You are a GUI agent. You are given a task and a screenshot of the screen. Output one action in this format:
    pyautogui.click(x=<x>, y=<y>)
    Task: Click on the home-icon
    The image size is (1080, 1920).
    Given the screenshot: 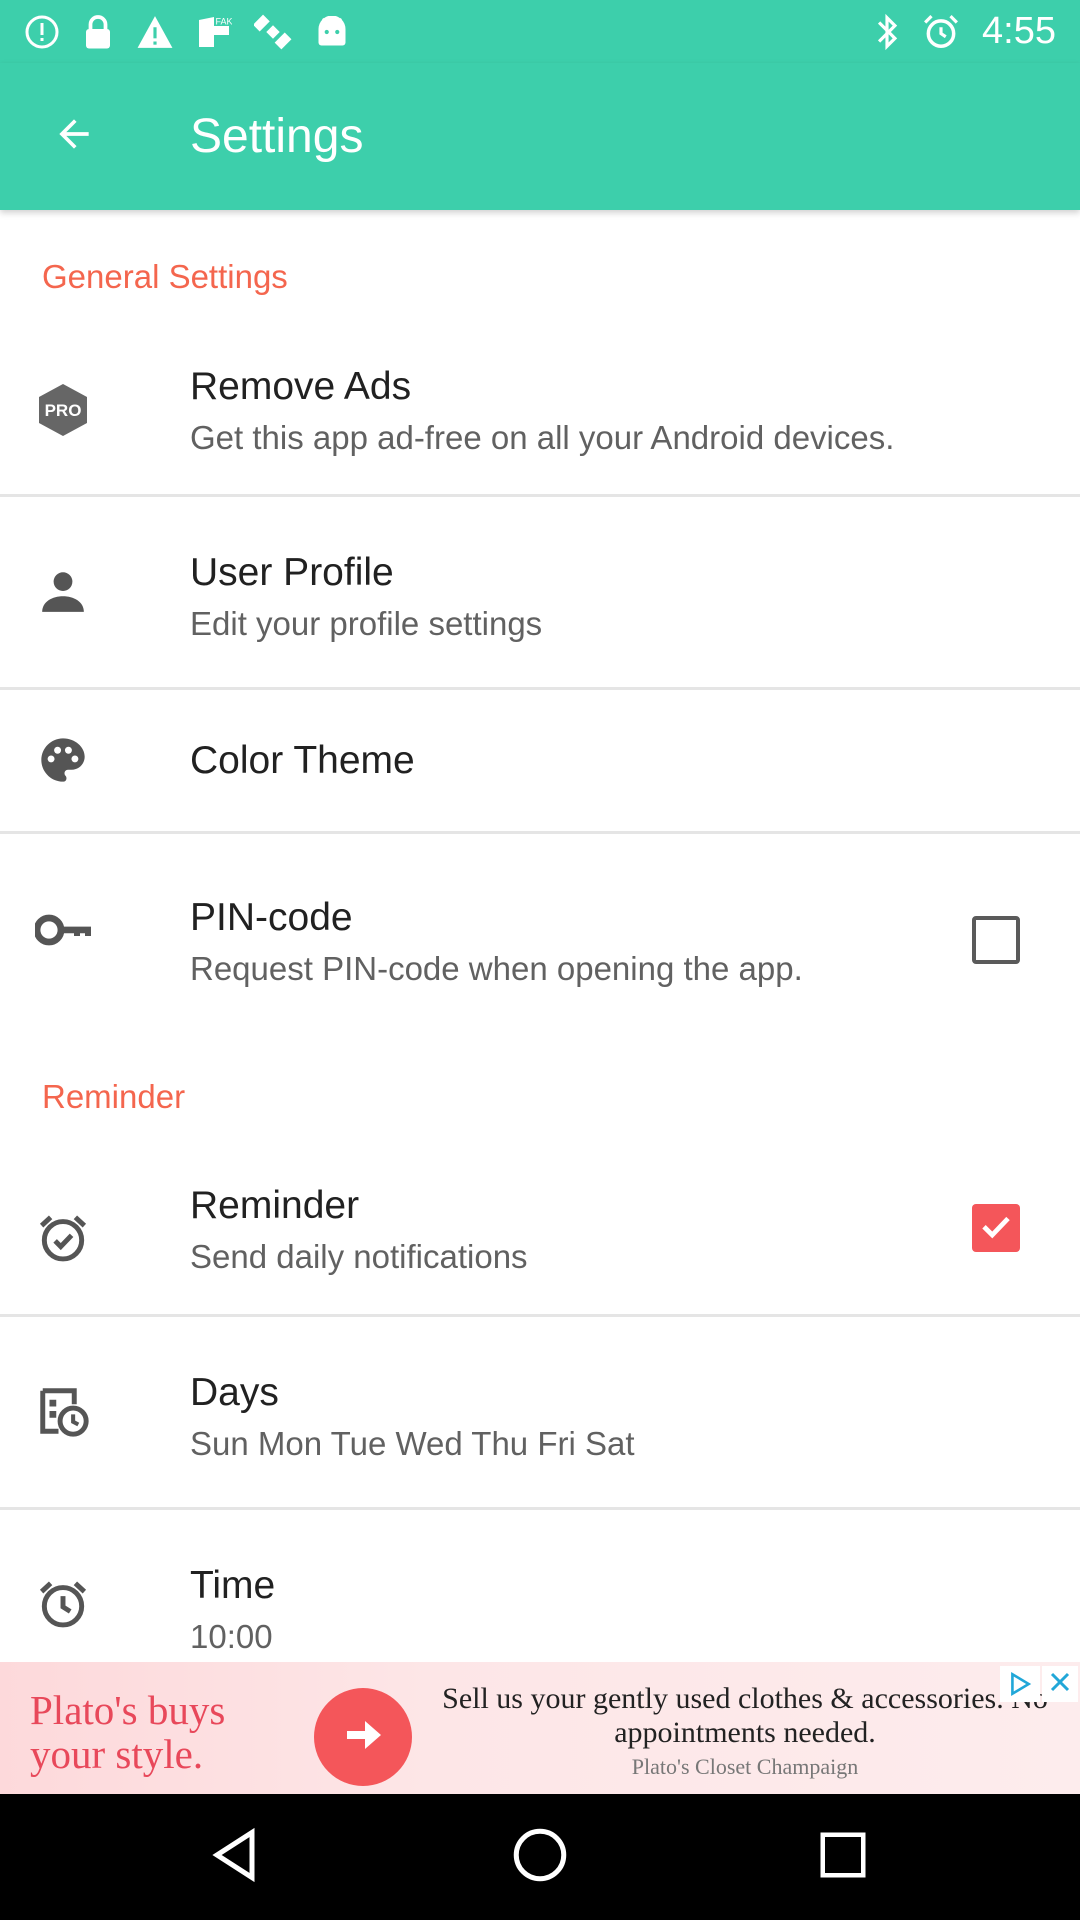 What is the action you would take?
    pyautogui.click(x=540, y=1857)
    